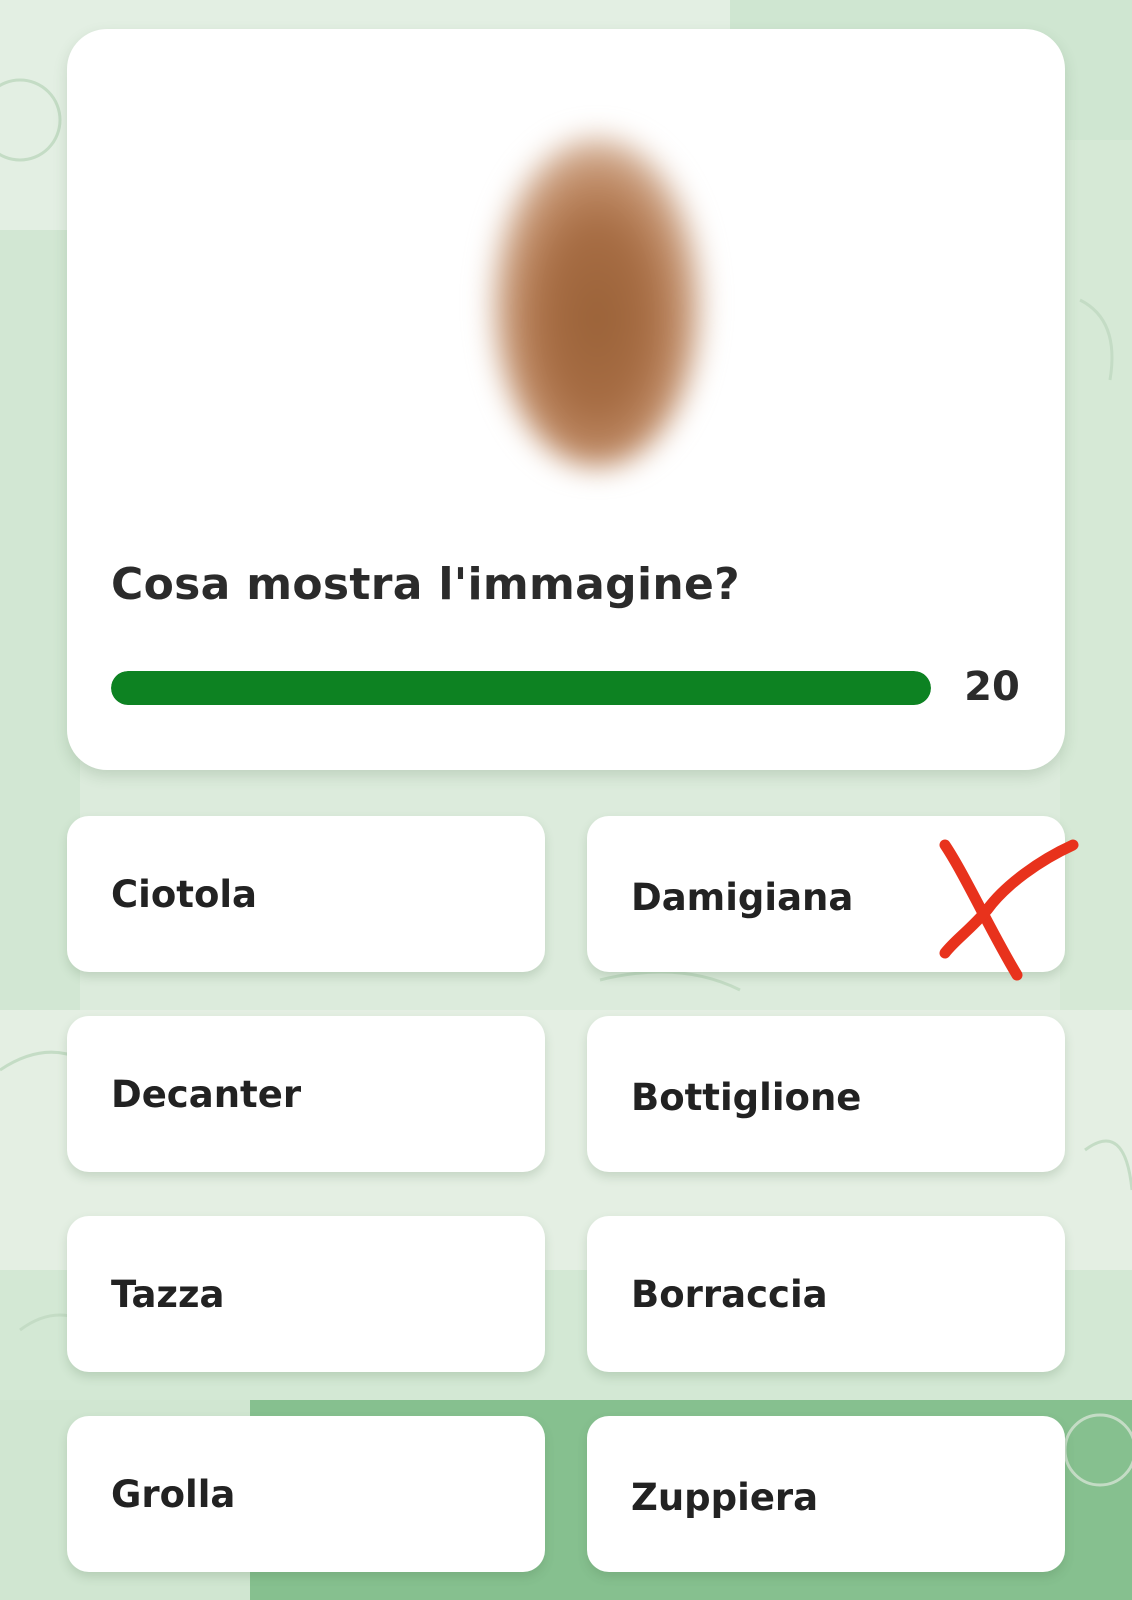  I want to click on answer-button-1: Ciotola, so click(306, 894).